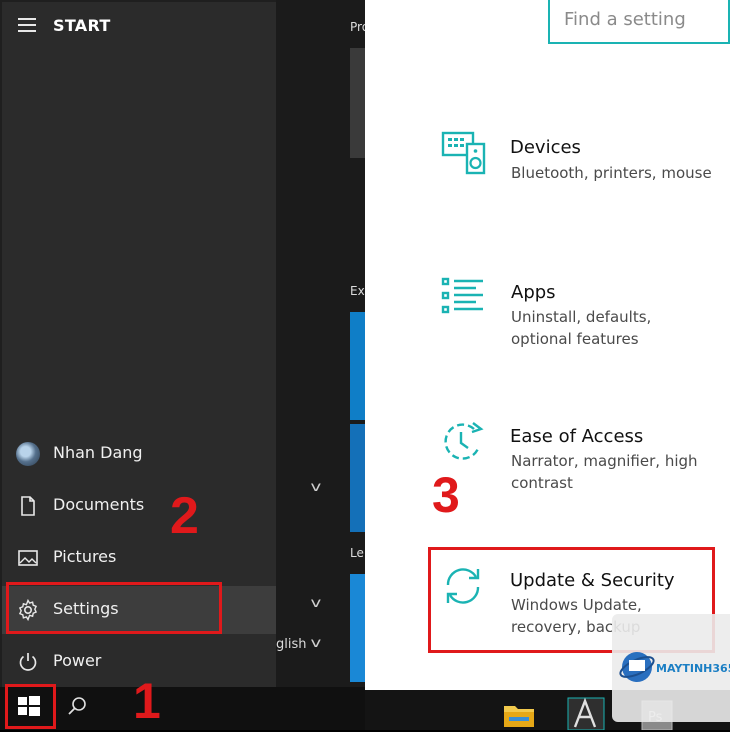  I want to click on picture-icon, so click(28, 558).